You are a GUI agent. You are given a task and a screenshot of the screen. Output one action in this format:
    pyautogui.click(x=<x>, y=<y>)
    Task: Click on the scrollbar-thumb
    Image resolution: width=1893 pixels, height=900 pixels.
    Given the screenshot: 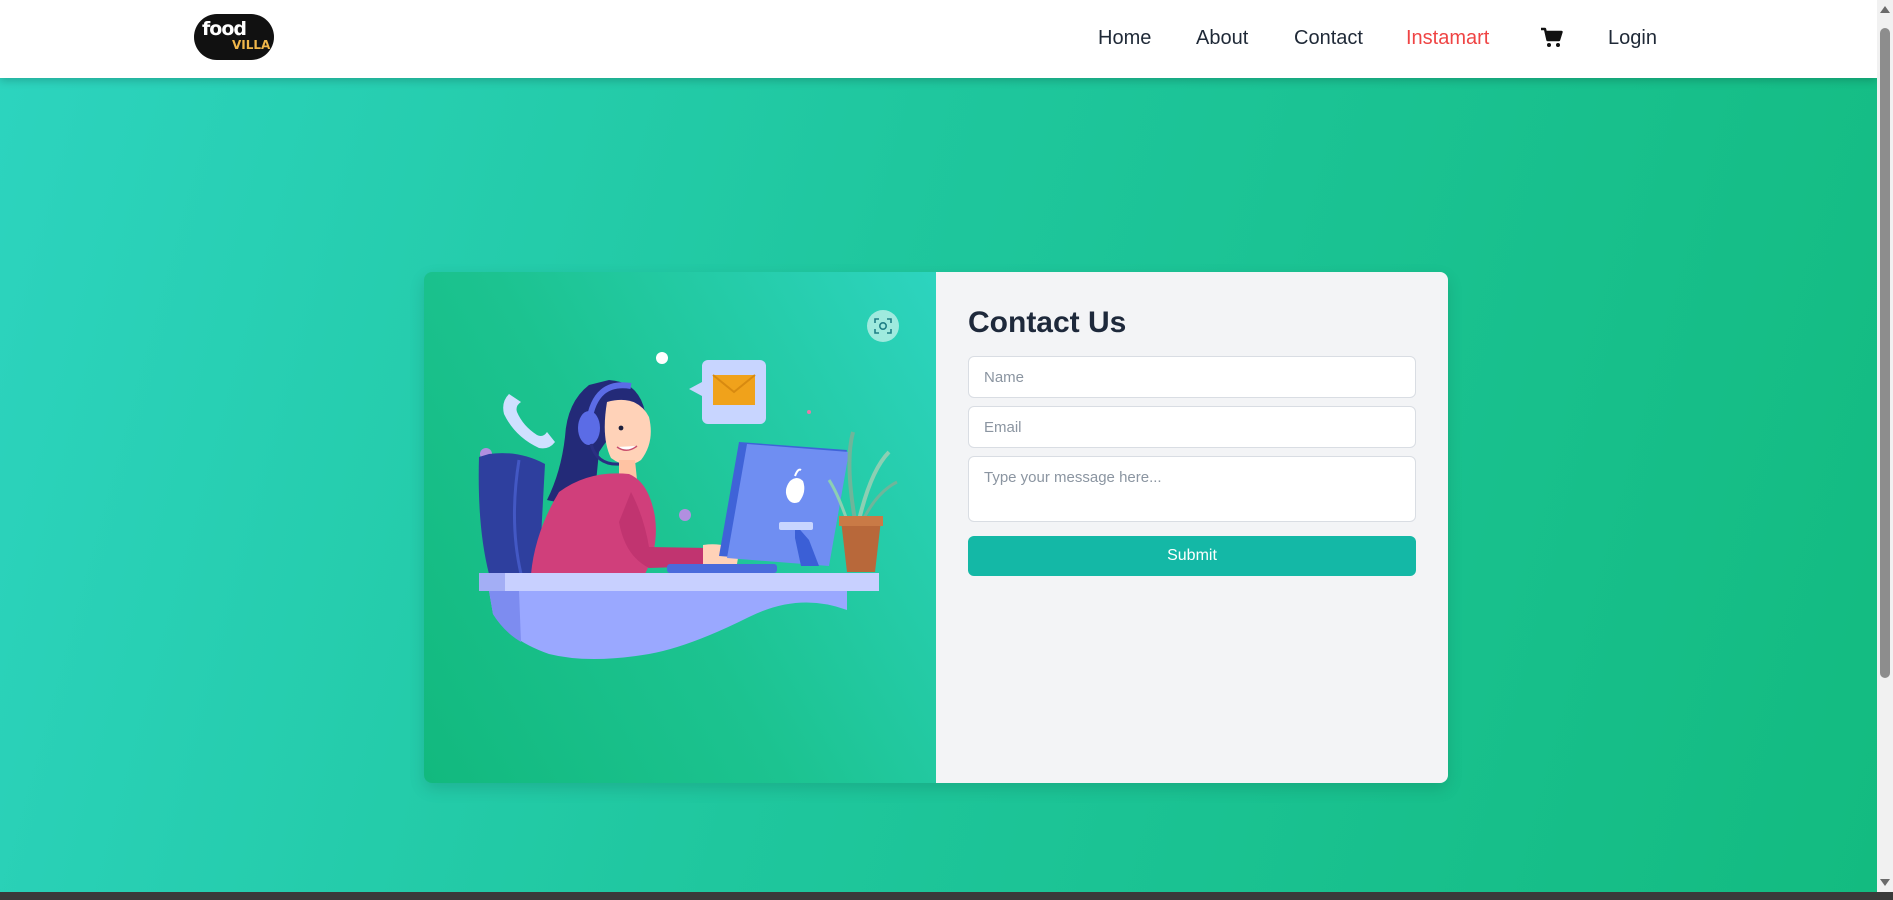 What is the action you would take?
    pyautogui.click(x=1885, y=353)
    